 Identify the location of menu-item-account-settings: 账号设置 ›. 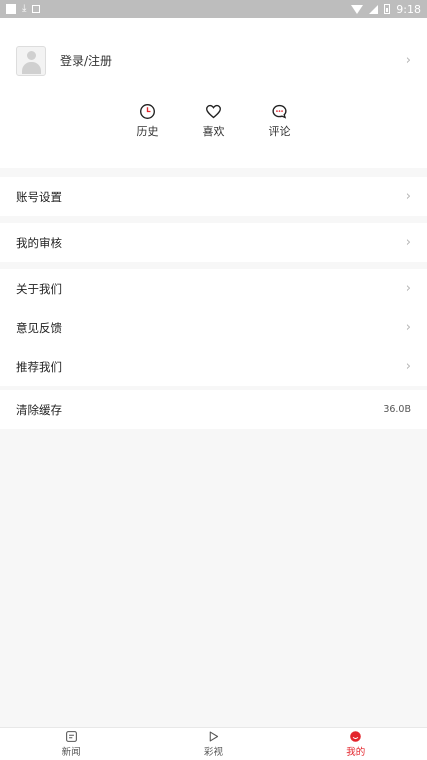
(213, 196).